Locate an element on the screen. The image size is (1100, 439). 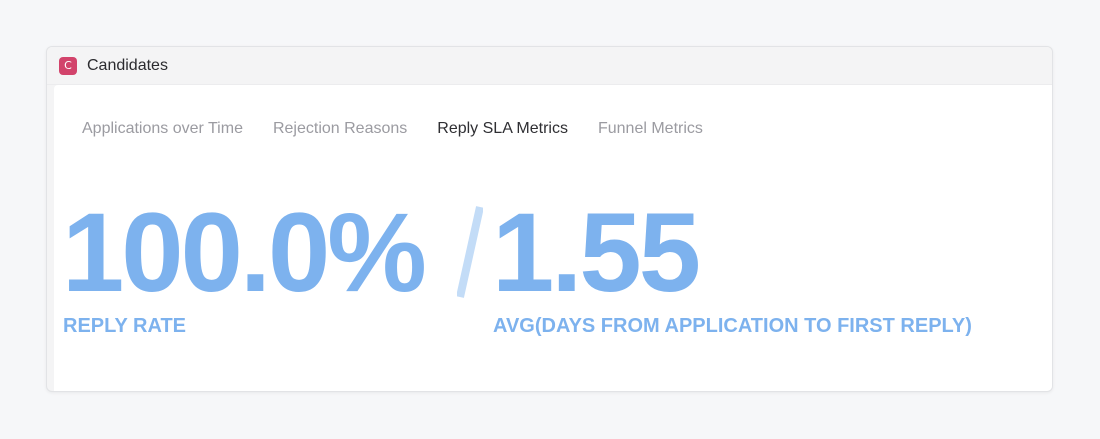
tab-funnel-metrics: Funnel Metrics is located at coordinates (650, 129).